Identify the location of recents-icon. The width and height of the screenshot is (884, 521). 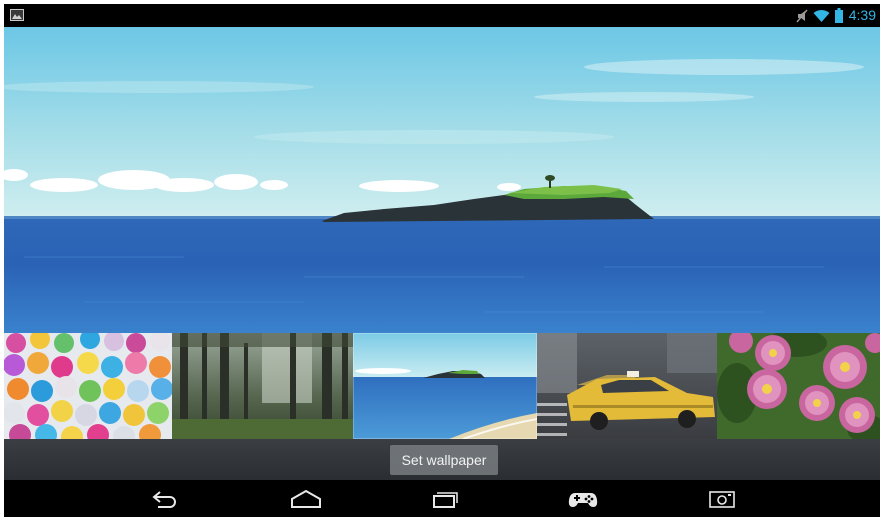
(445, 500).